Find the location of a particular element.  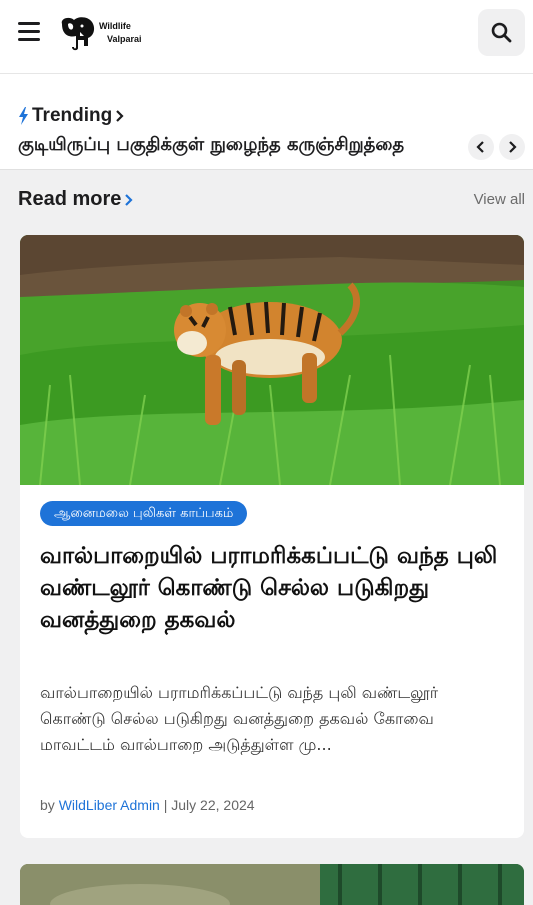

trending-link: Trending is located at coordinates (71, 116).